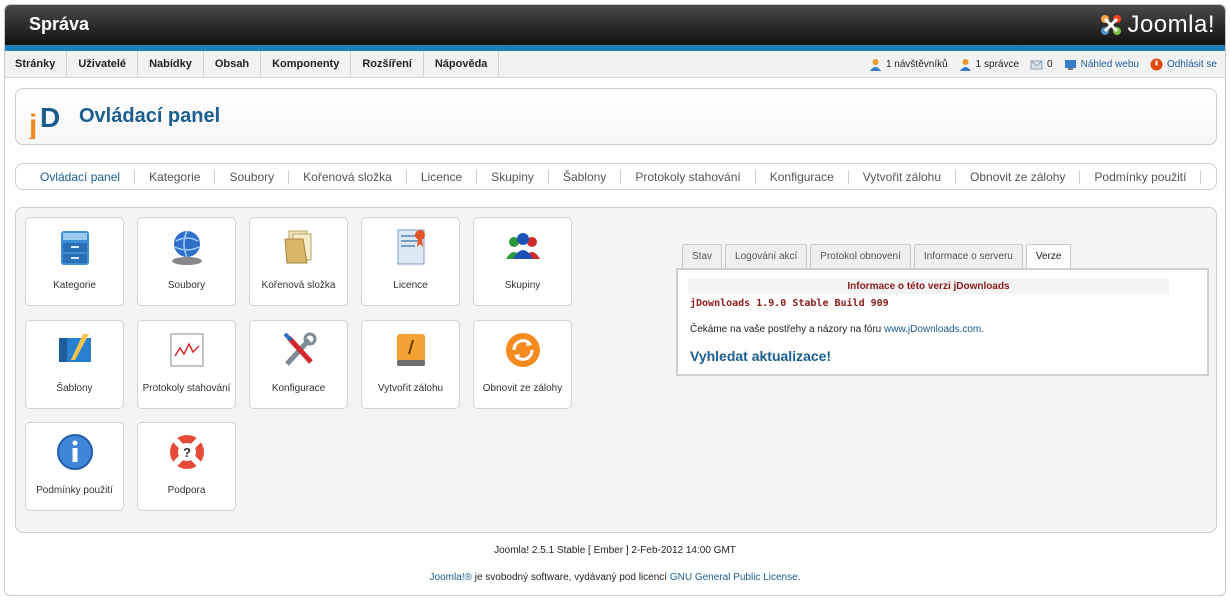 The width and height of the screenshot is (1230, 600). I want to click on card-kategorie: Kategorie, so click(74, 261).